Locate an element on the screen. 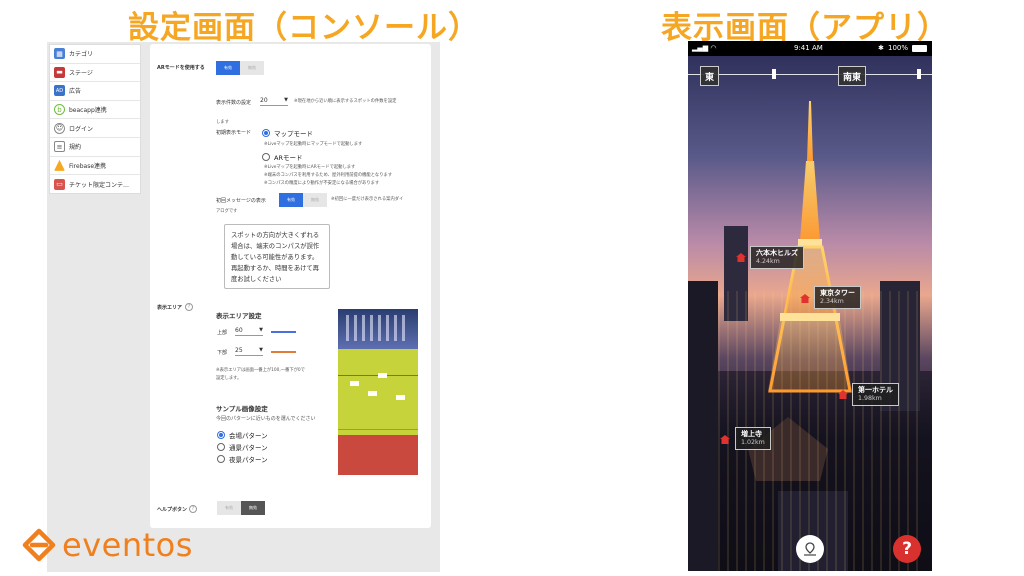 The height and width of the screenshot is (576, 1024). sidebar-item-label: beacapp連携 is located at coordinates (88, 111).